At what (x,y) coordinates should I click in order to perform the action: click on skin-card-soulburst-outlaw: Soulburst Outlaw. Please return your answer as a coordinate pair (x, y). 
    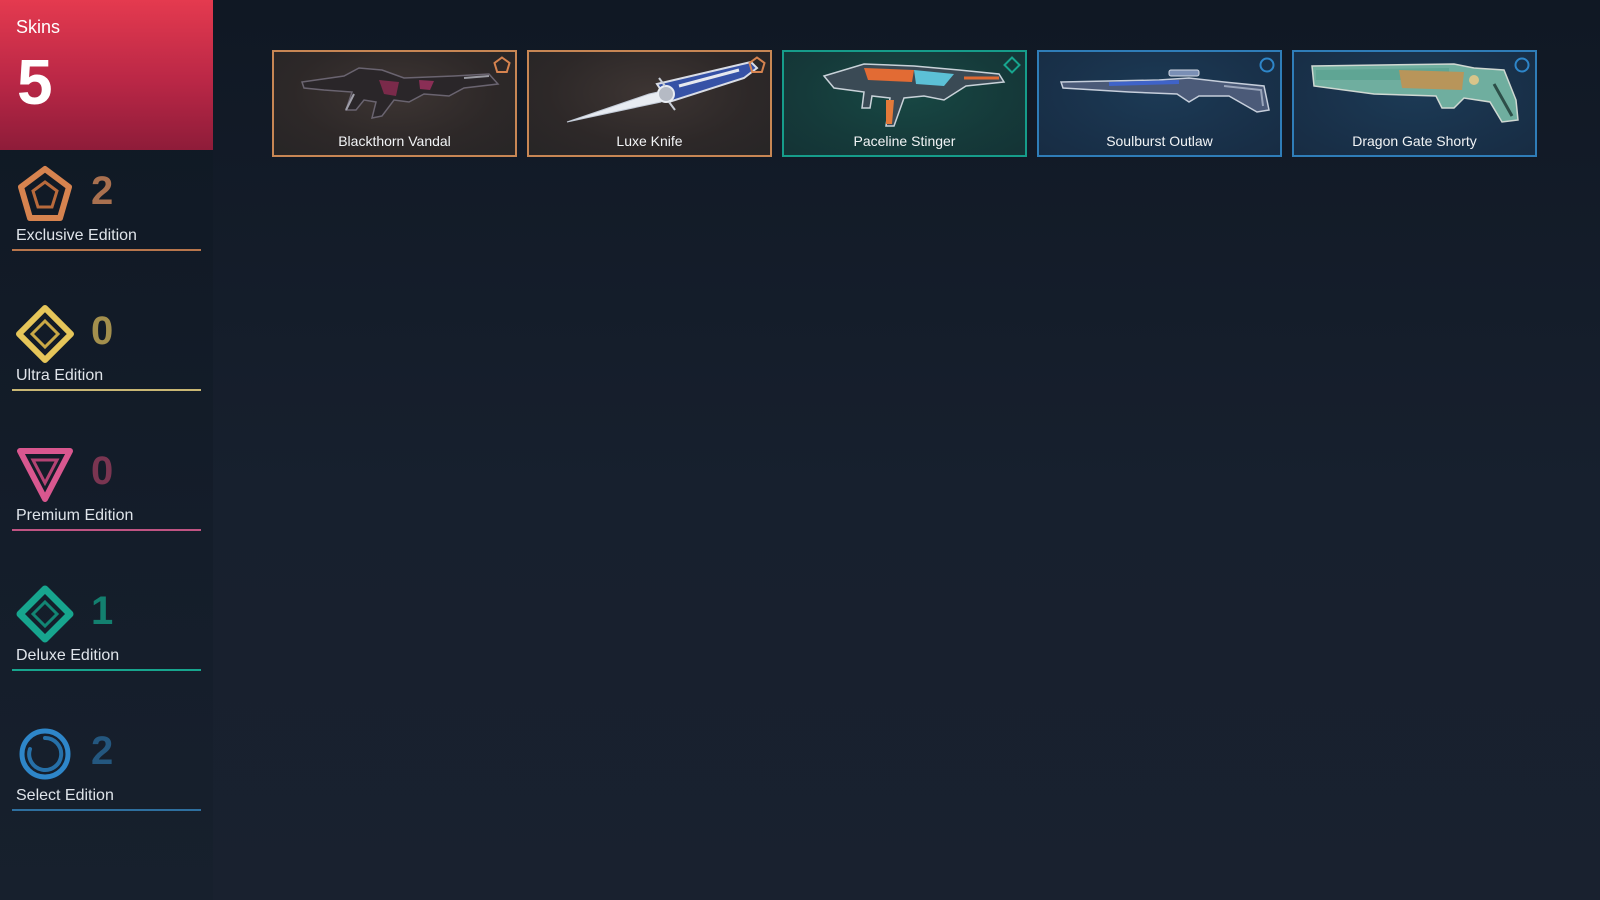
    Looking at the image, I should click on (1159, 103).